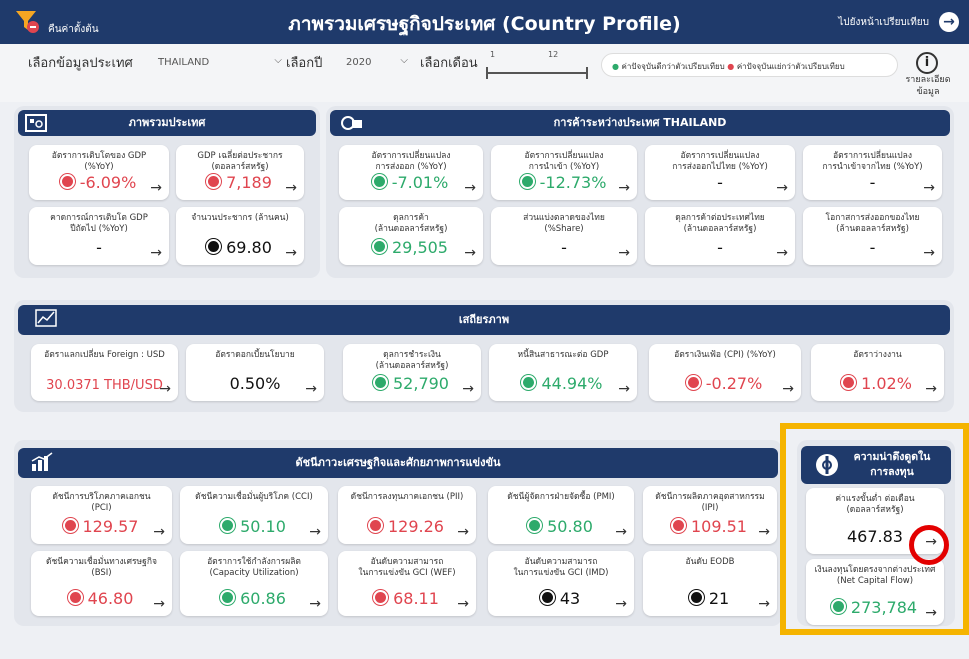 This screenshot has width=969, height=659. What do you see at coordinates (710, 515) in the screenshot?
I see `competitiveness-card-4: ดัชนีการผลิตภาคอุตสาหกรรม (IPI) 109.51 →` at bounding box center [710, 515].